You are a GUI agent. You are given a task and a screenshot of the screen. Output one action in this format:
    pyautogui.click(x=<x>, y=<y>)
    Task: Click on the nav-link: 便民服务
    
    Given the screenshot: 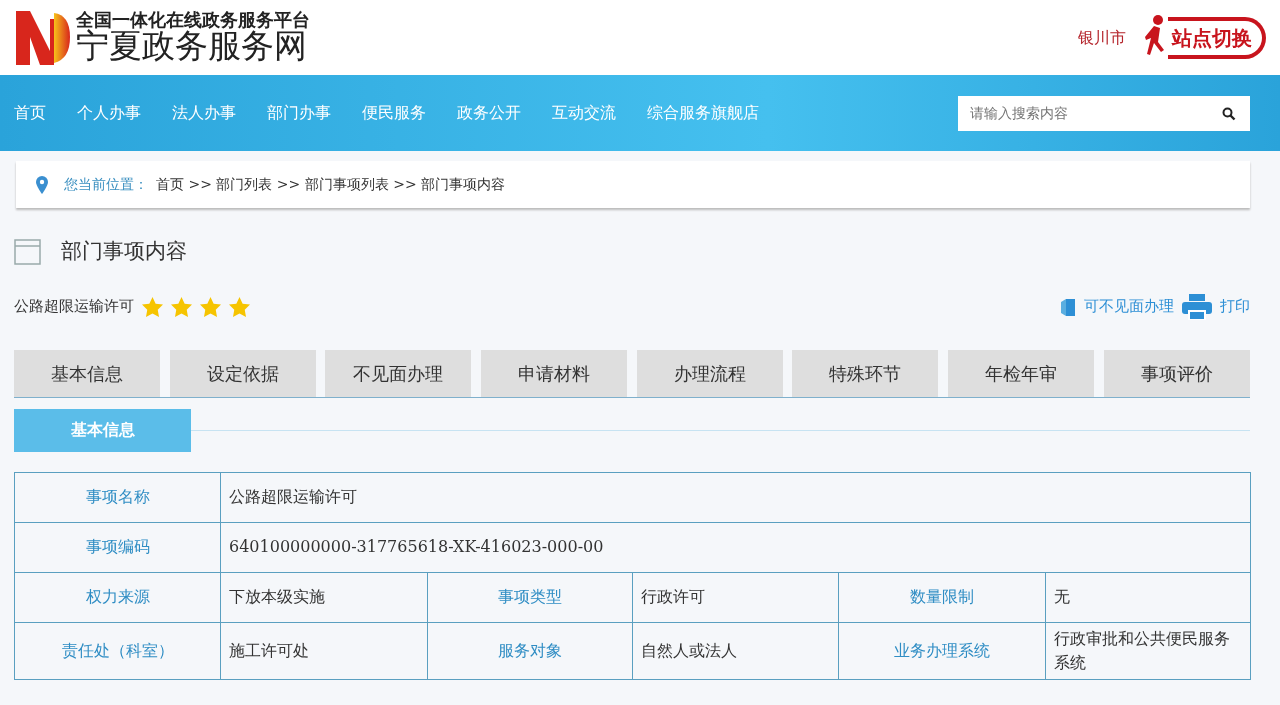 What is the action you would take?
    pyautogui.click(x=394, y=113)
    